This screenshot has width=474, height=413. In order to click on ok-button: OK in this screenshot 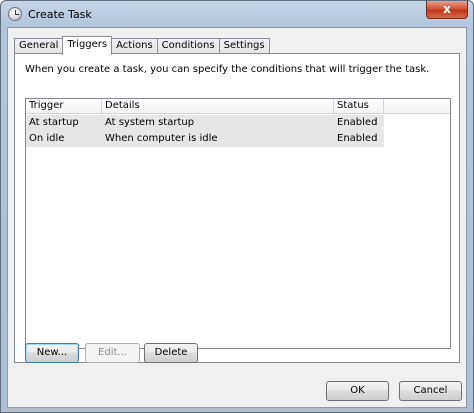, I will do `click(357, 391)`.